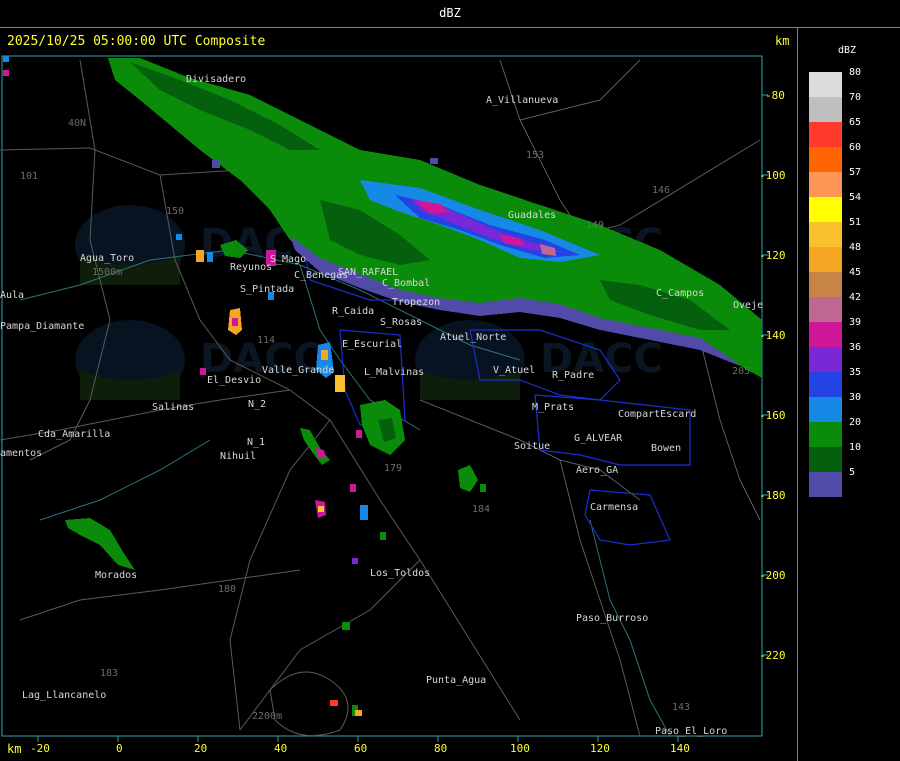  I want to click on place-label: V_Atuel, so click(514, 370).